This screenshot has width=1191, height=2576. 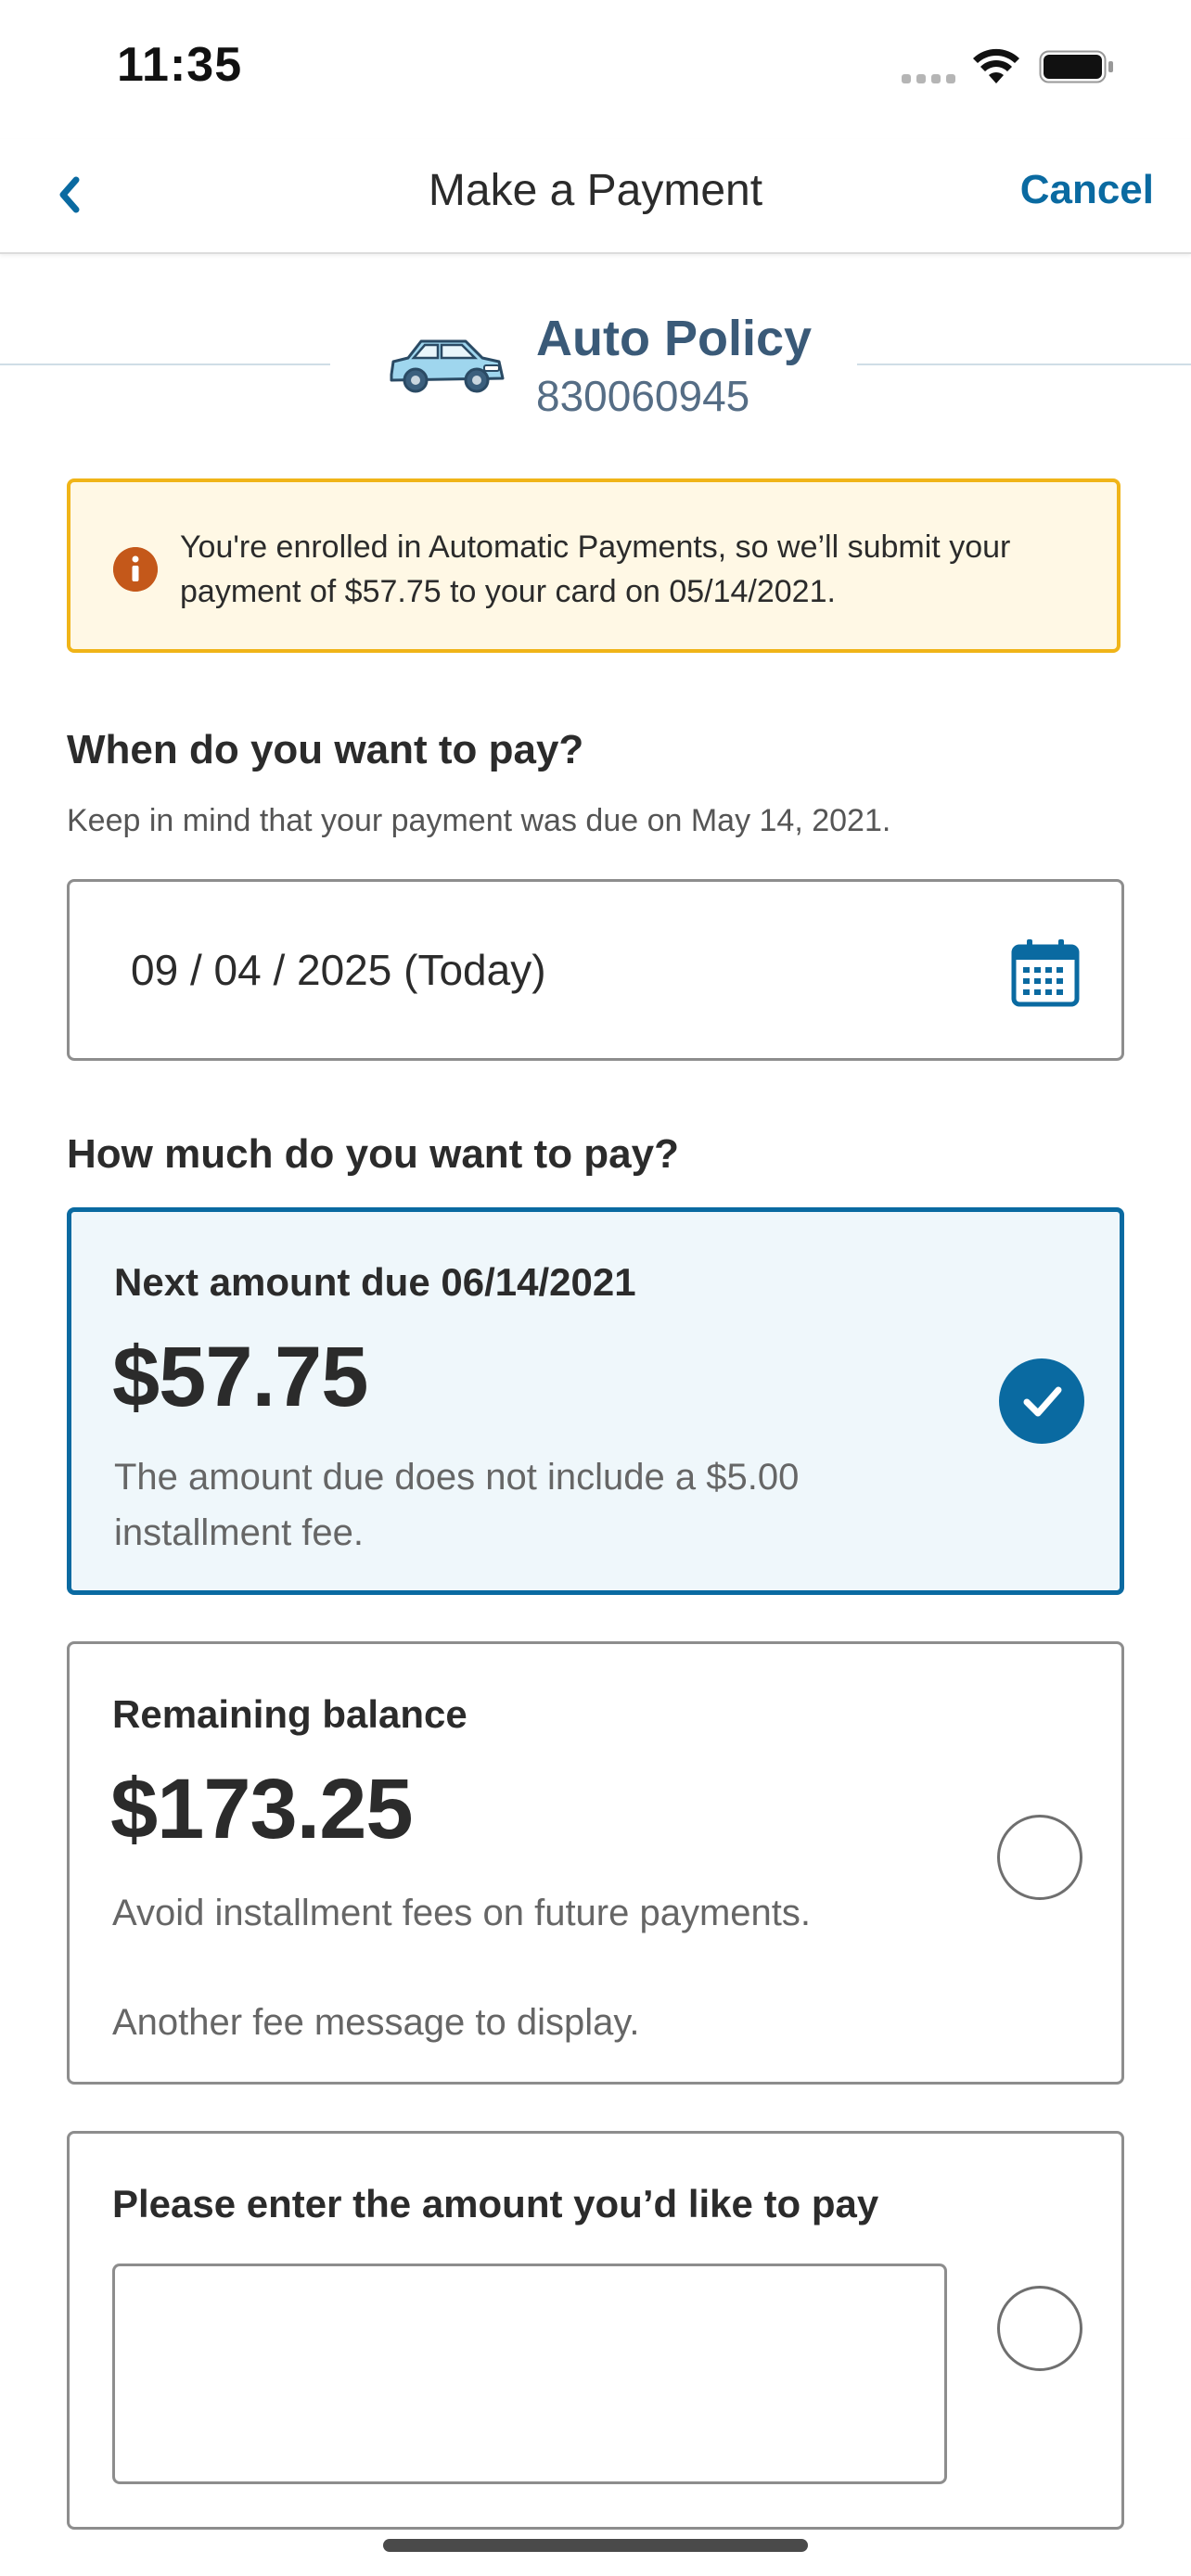 I want to click on page-title: Make a Payment, so click(x=595, y=191).